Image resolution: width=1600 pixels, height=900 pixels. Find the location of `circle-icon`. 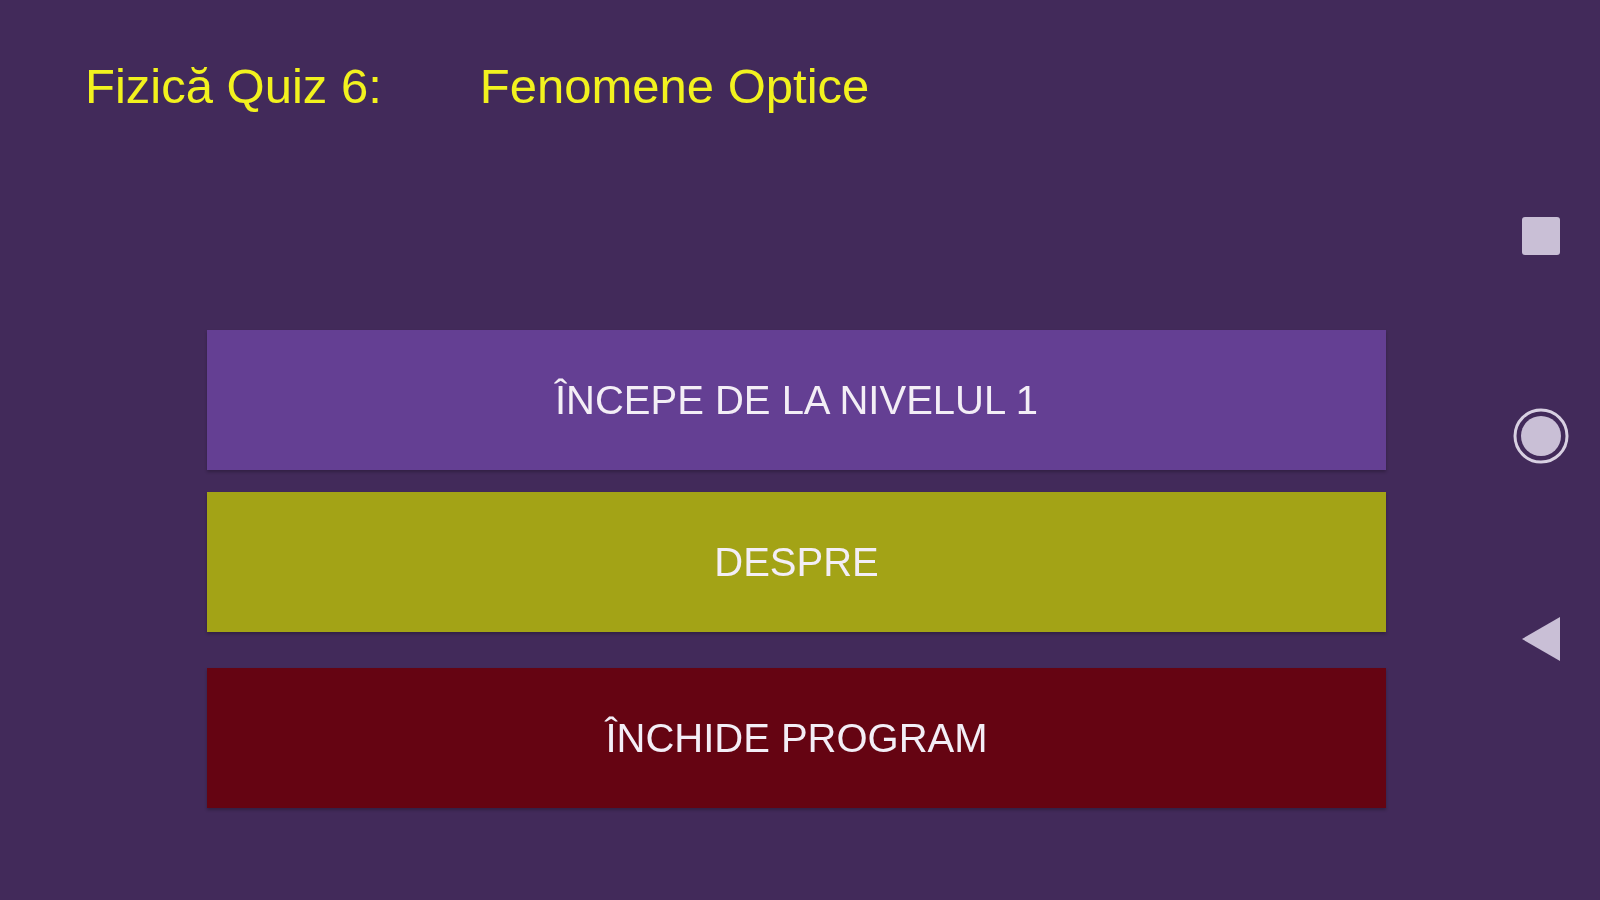

circle-icon is located at coordinates (1541, 436).